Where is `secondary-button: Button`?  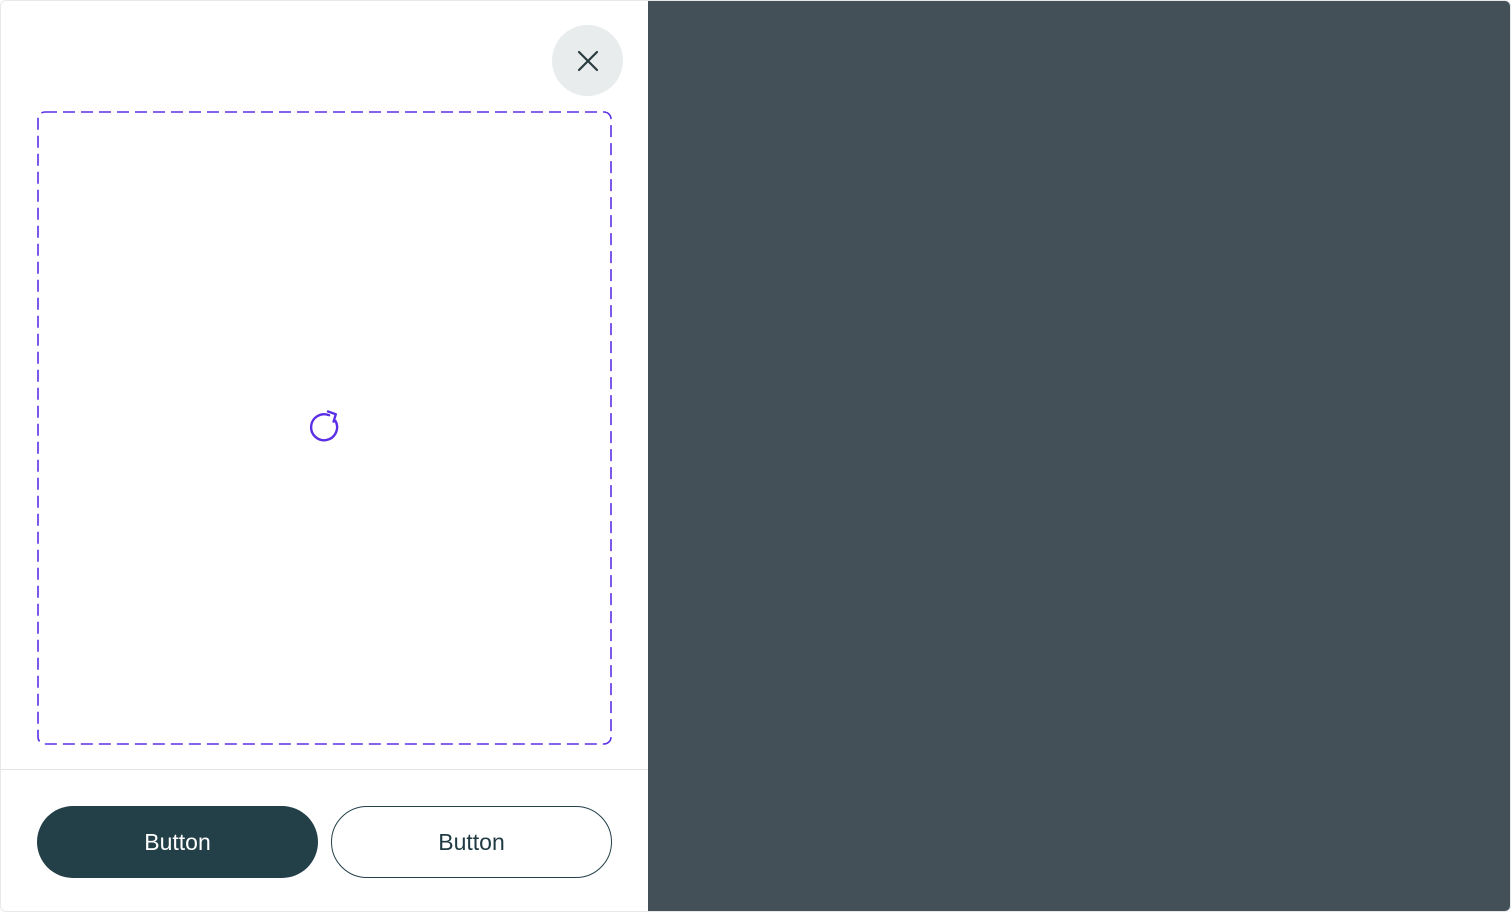 secondary-button: Button is located at coordinates (471, 842).